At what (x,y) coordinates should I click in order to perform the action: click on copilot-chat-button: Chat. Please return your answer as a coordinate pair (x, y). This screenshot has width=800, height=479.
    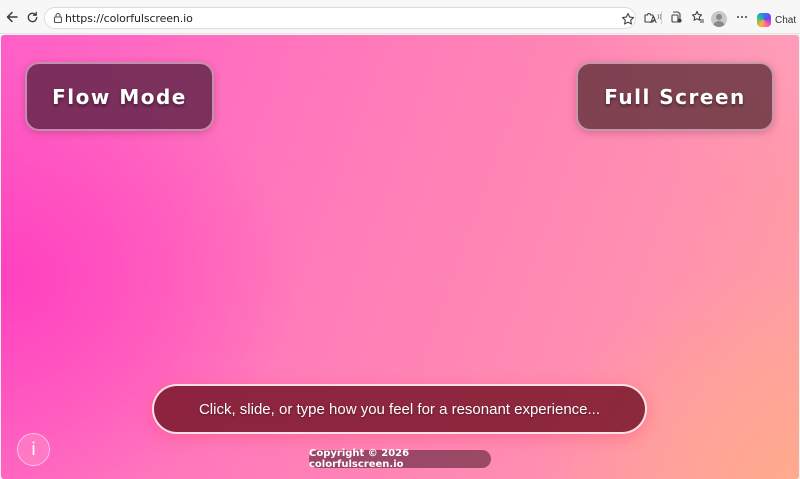
    Looking at the image, I should click on (776, 20).